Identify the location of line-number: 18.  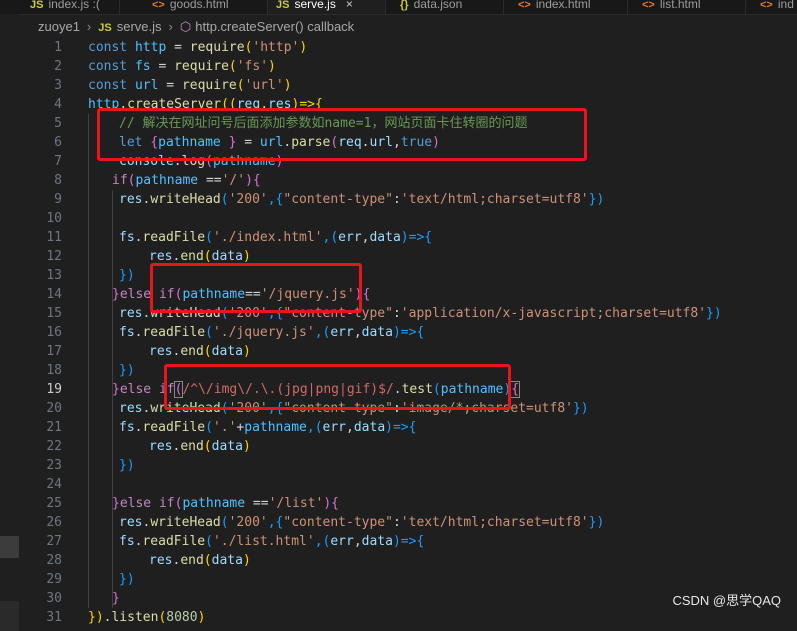
(54, 370).